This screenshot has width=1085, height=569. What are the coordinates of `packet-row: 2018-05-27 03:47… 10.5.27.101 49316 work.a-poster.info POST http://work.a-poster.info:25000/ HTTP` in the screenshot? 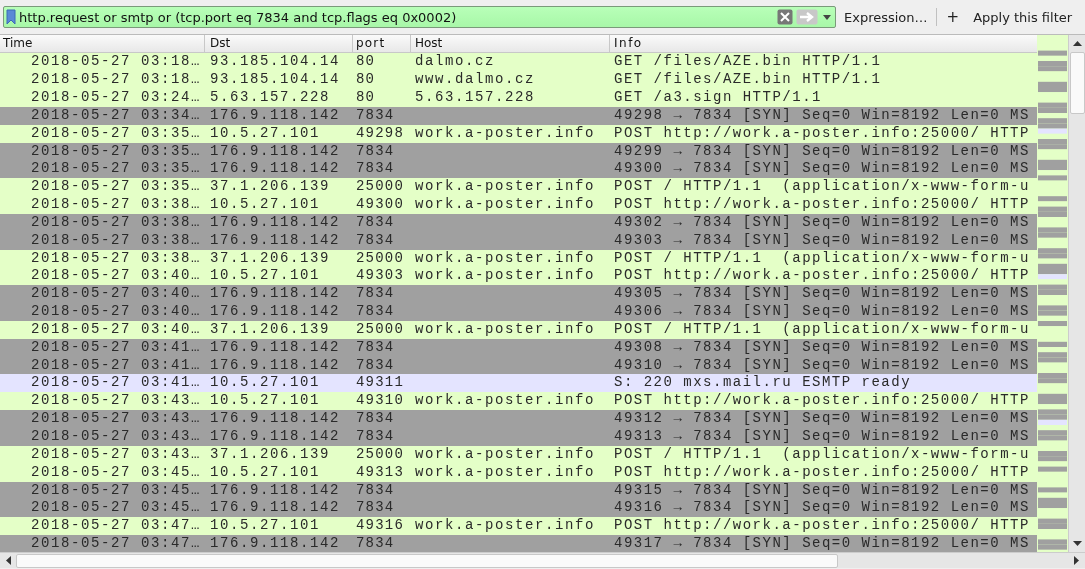 It's located at (518, 526).